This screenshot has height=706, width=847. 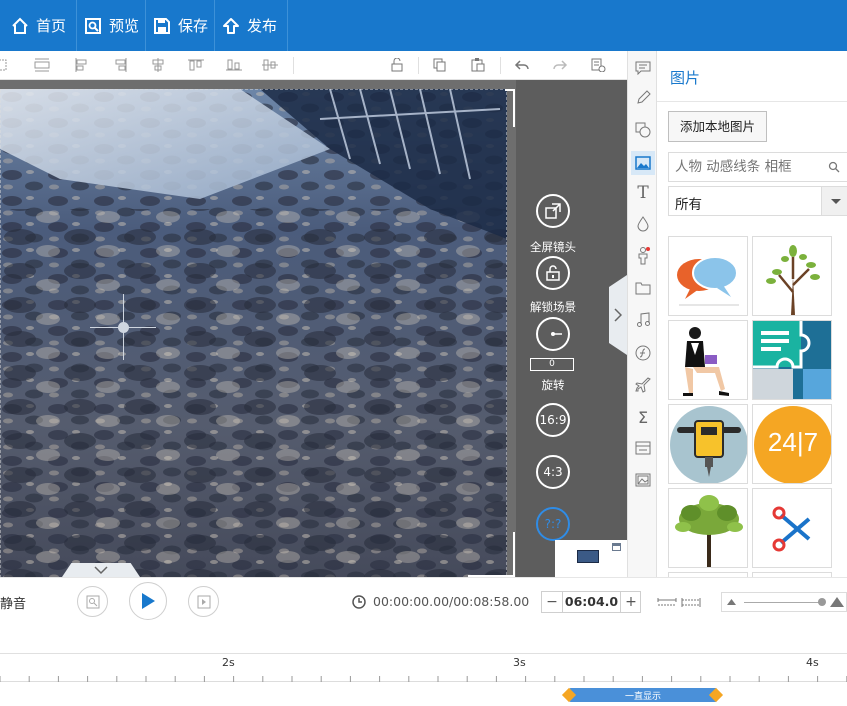 What do you see at coordinates (522, 65) in the screenshot?
I see `undo-icon` at bounding box center [522, 65].